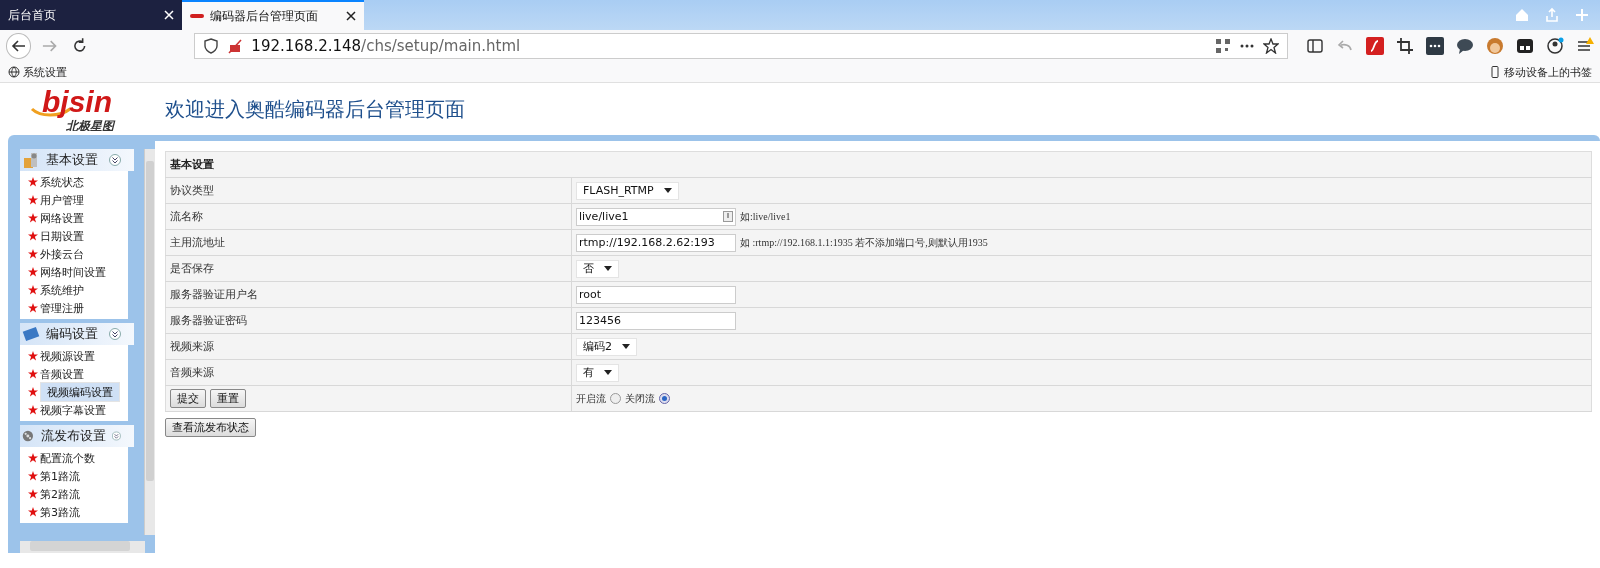  What do you see at coordinates (640, 398) in the screenshot?
I see `radio-label: 关闭流` at bounding box center [640, 398].